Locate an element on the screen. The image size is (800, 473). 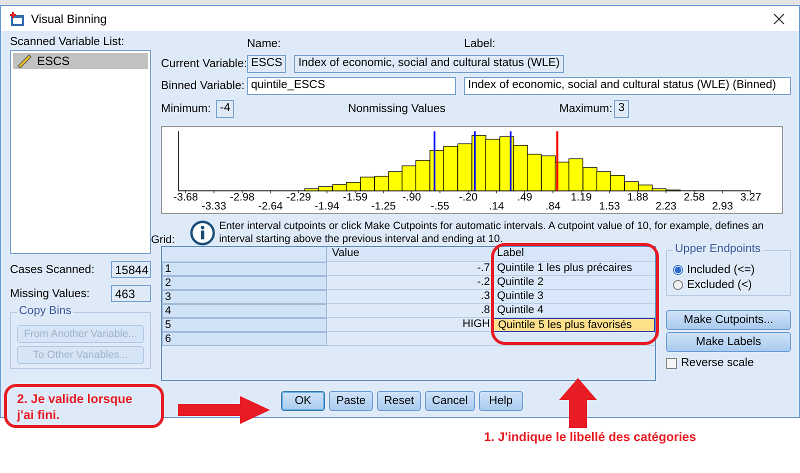
axis-tick-label: 1.19 is located at coordinates (581, 197).